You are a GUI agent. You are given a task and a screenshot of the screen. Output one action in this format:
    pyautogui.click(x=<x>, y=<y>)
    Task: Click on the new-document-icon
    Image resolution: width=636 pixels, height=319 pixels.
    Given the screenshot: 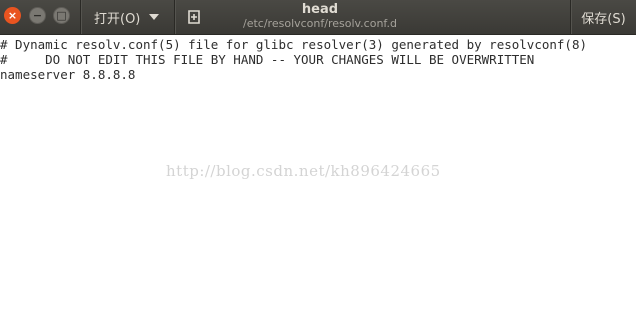 What is the action you would take?
    pyautogui.click(x=194, y=17)
    